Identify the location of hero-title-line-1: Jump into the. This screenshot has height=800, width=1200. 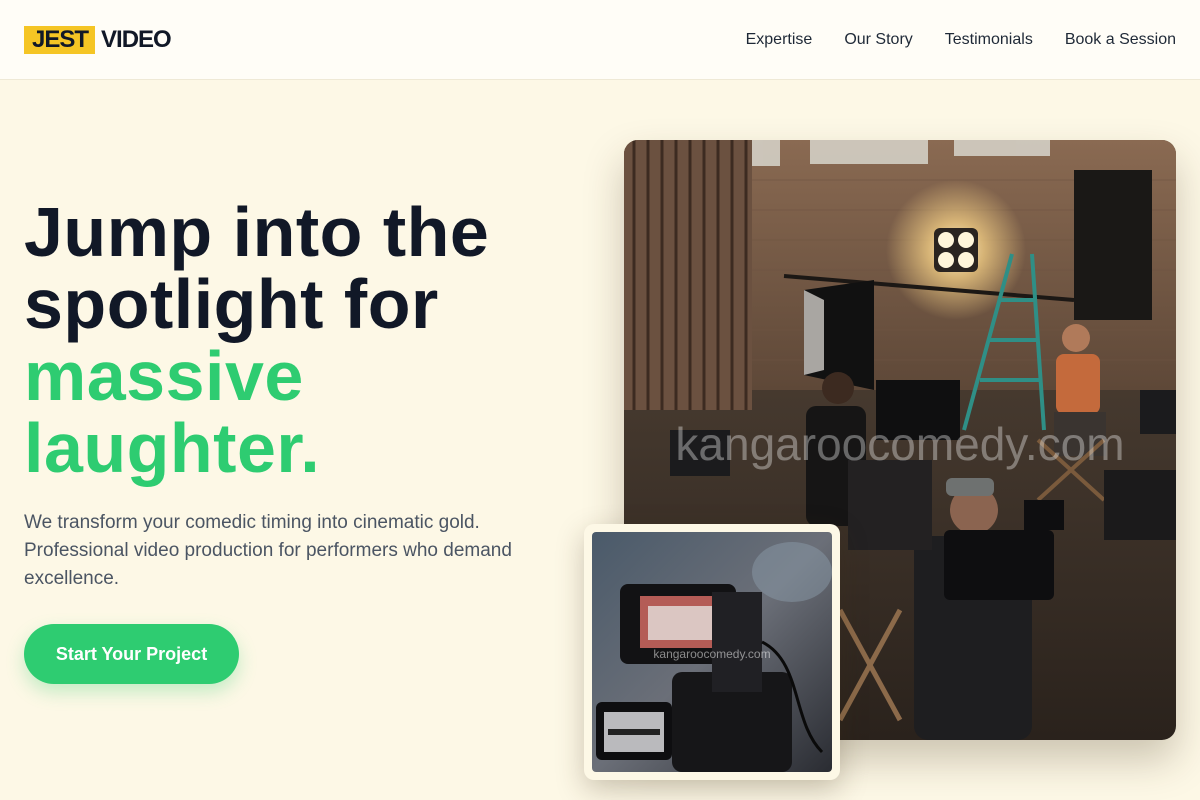
(257, 232).